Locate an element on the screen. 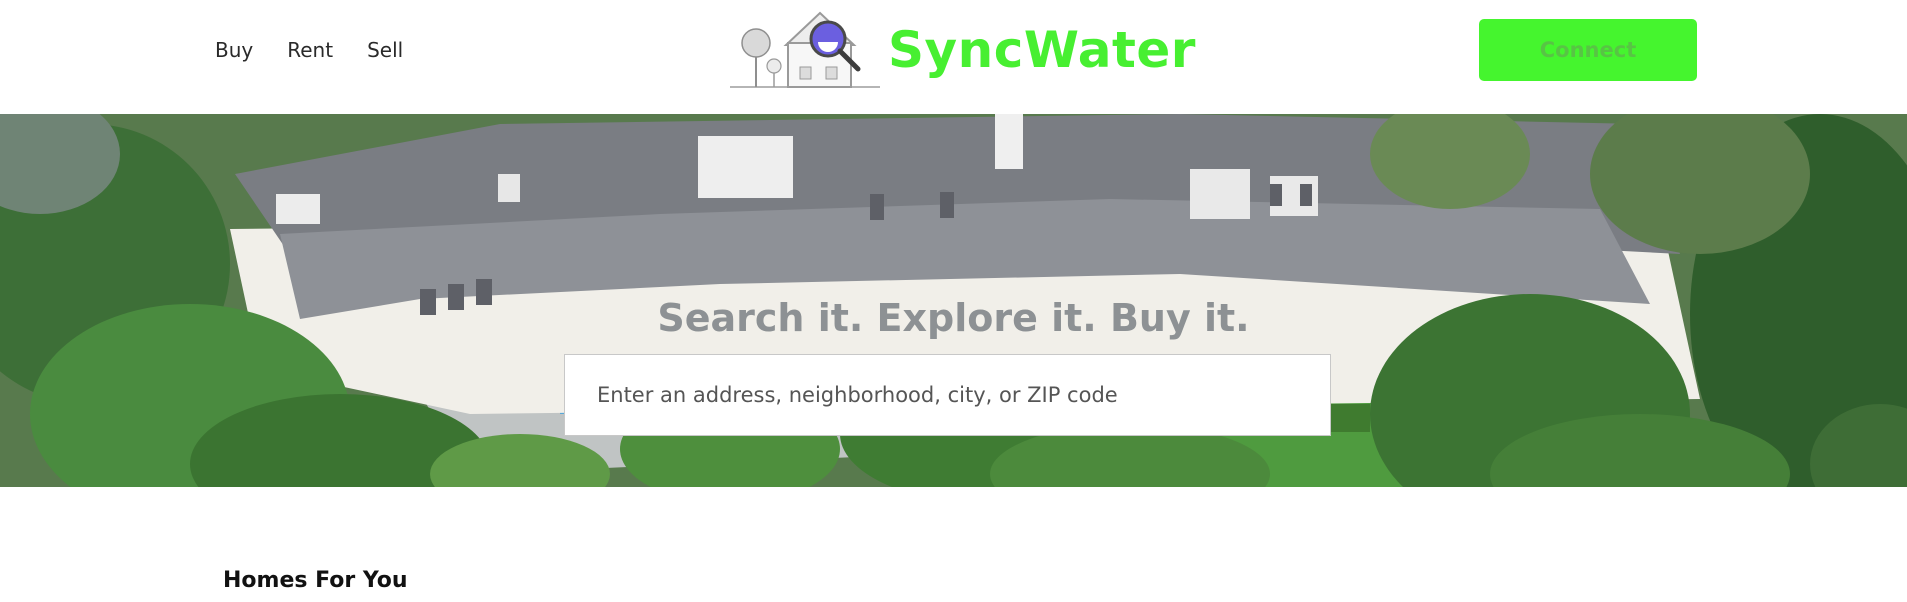 This screenshot has width=1907, height=602. nav-rent-link: Rent is located at coordinates (310, 50).